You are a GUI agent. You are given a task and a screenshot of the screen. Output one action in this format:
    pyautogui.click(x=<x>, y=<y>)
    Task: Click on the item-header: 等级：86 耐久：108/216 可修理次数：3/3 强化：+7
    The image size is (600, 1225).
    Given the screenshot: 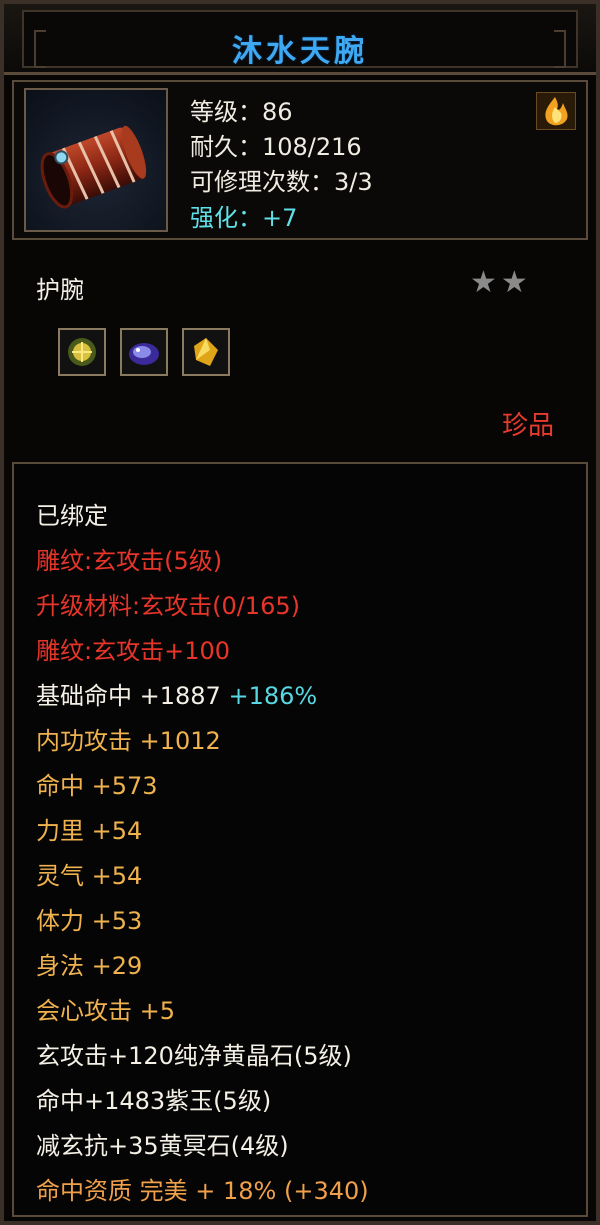 What is the action you would take?
    pyautogui.click(x=300, y=160)
    